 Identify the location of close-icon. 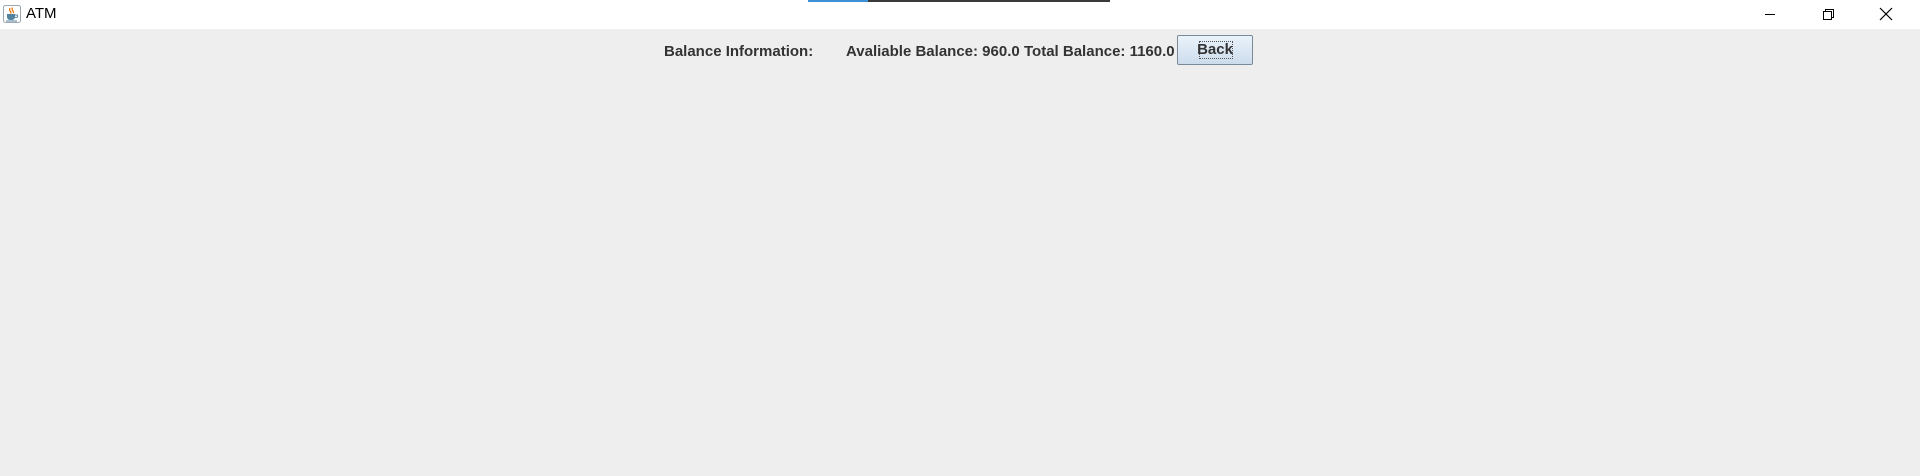
(1886, 14).